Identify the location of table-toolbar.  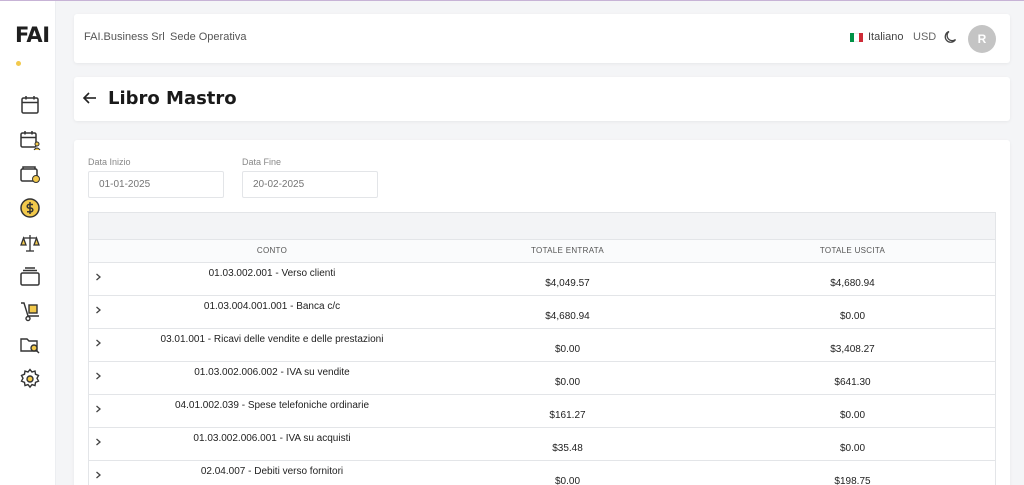
(542, 226).